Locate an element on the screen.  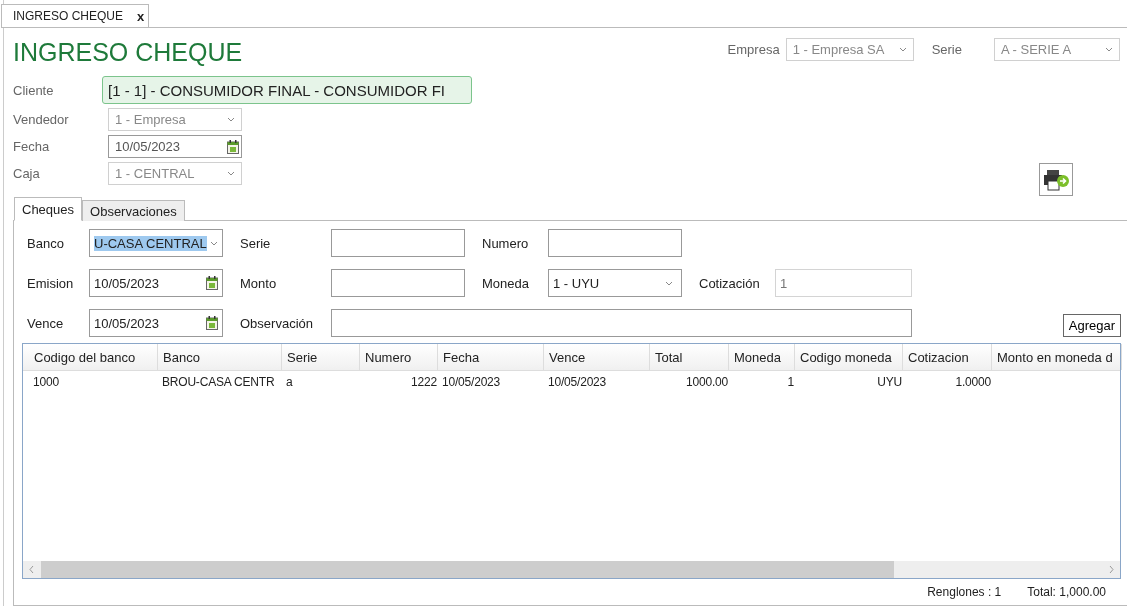
column-header: Moneda is located at coordinates (762, 357).